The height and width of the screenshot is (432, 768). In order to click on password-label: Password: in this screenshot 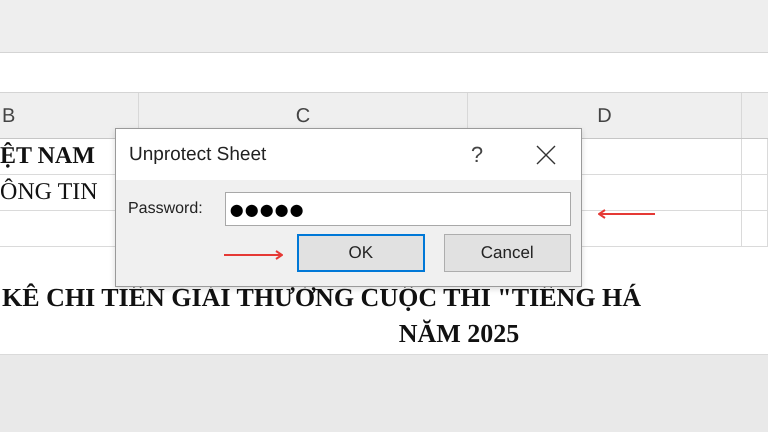, I will do `click(166, 209)`.